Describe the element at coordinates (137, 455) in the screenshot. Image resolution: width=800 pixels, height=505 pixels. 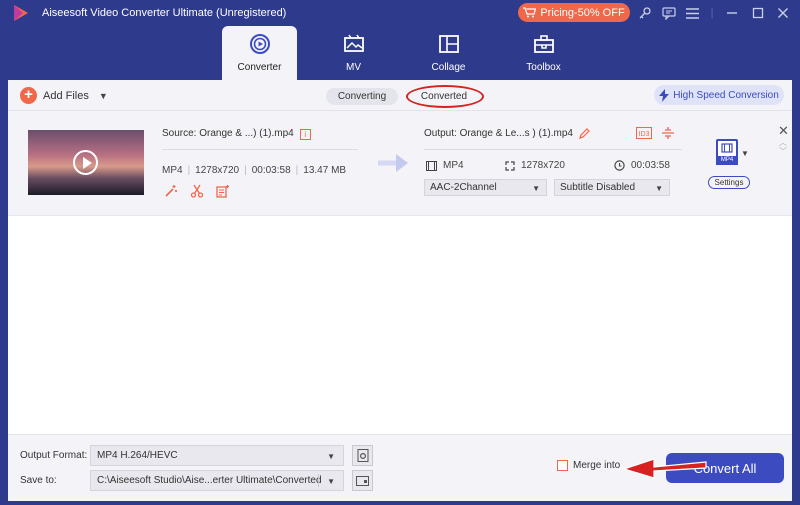
I see `output-format-value: MP4 H.264/HEVC` at that location.